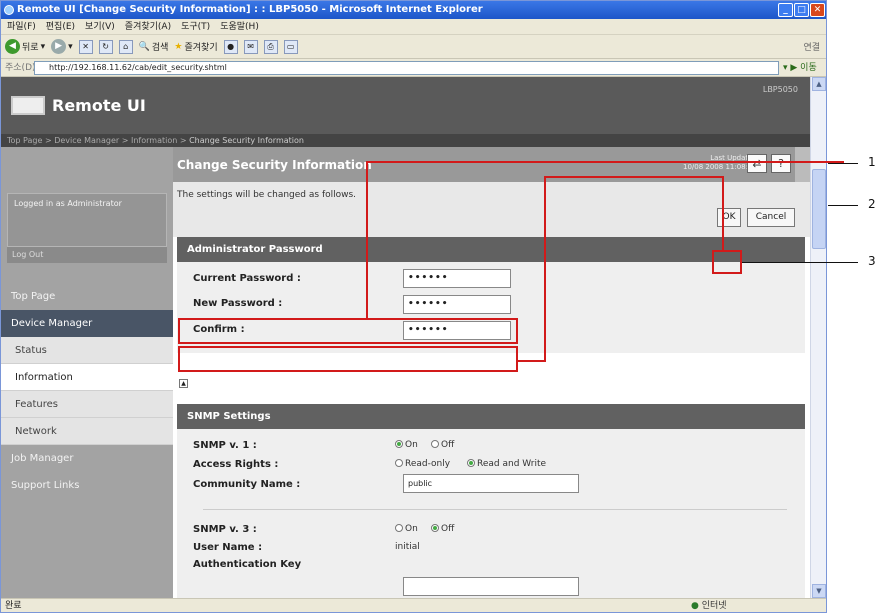 The width and height of the screenshot is (884, 613). What do you see at coordinates (808, 68) in the screenshot?
I see `go-label: 이동` at bounding box center [808, 68].